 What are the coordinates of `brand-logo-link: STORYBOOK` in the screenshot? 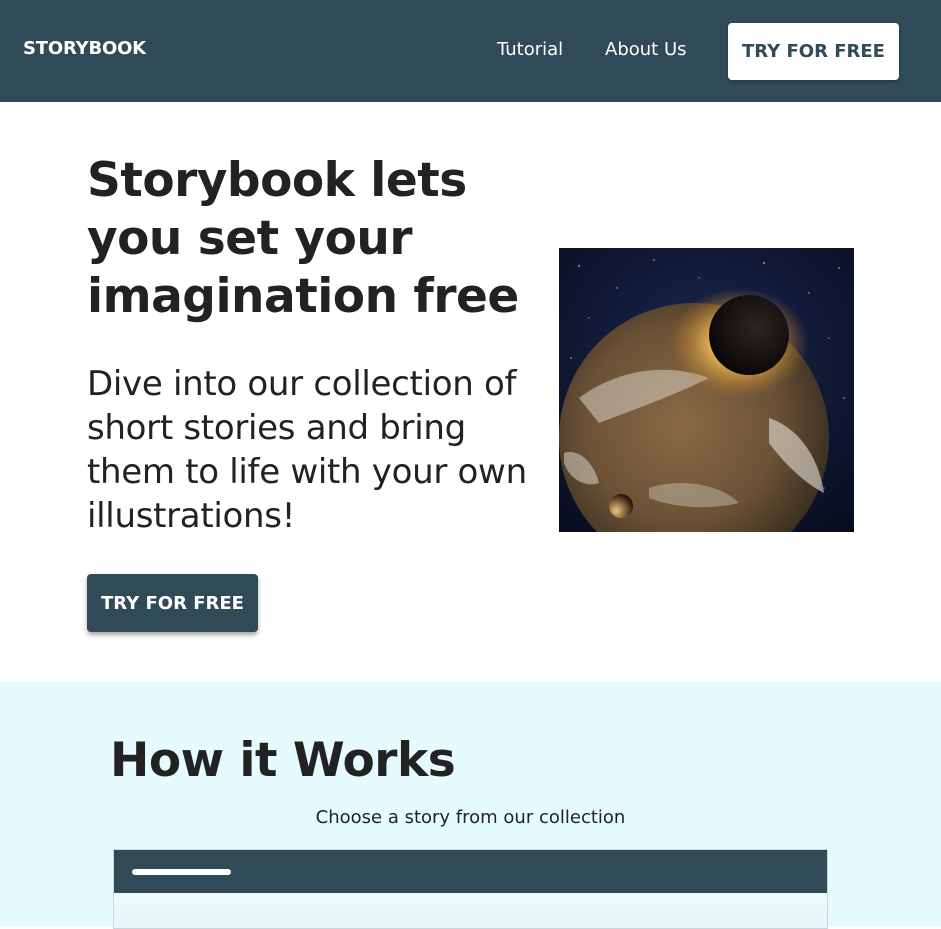 It's located at (84, 48).